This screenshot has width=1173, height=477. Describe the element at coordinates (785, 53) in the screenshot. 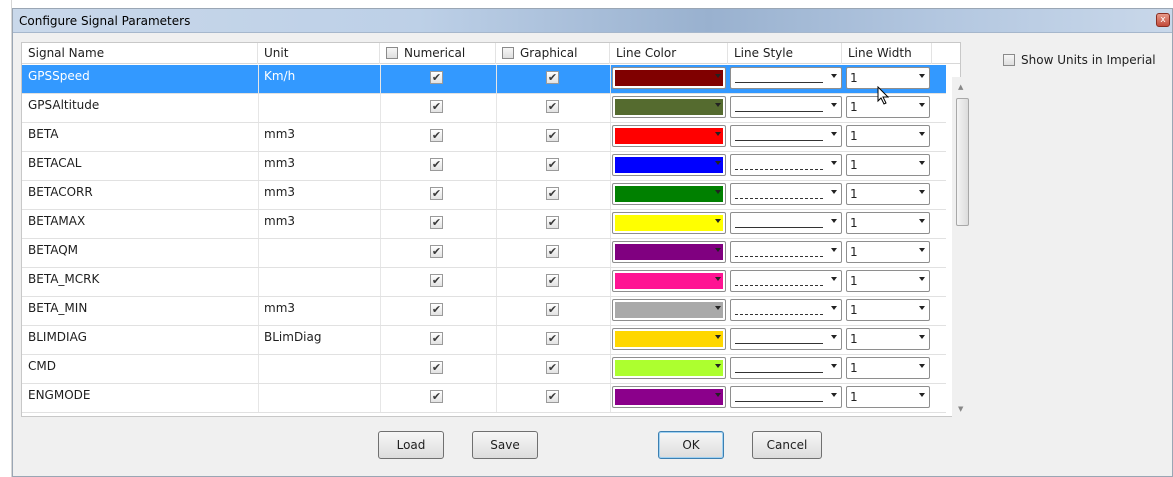

I see `header-line-style: Line Style` at that location.